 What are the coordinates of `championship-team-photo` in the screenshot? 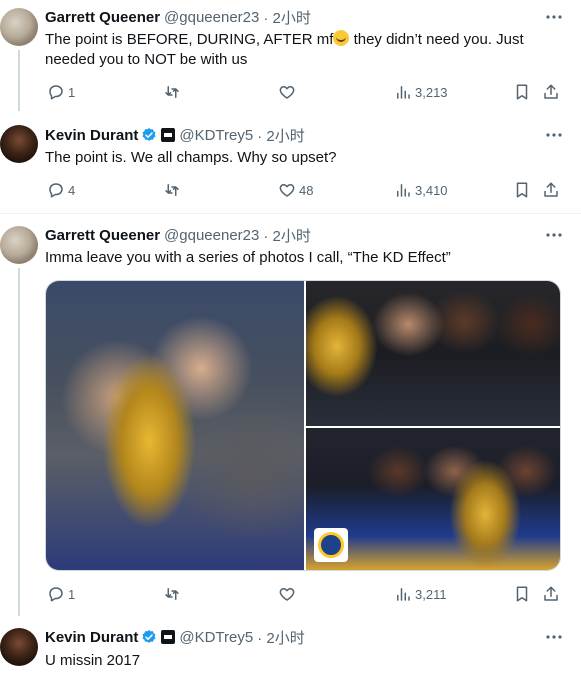 It's located at (433, 499).